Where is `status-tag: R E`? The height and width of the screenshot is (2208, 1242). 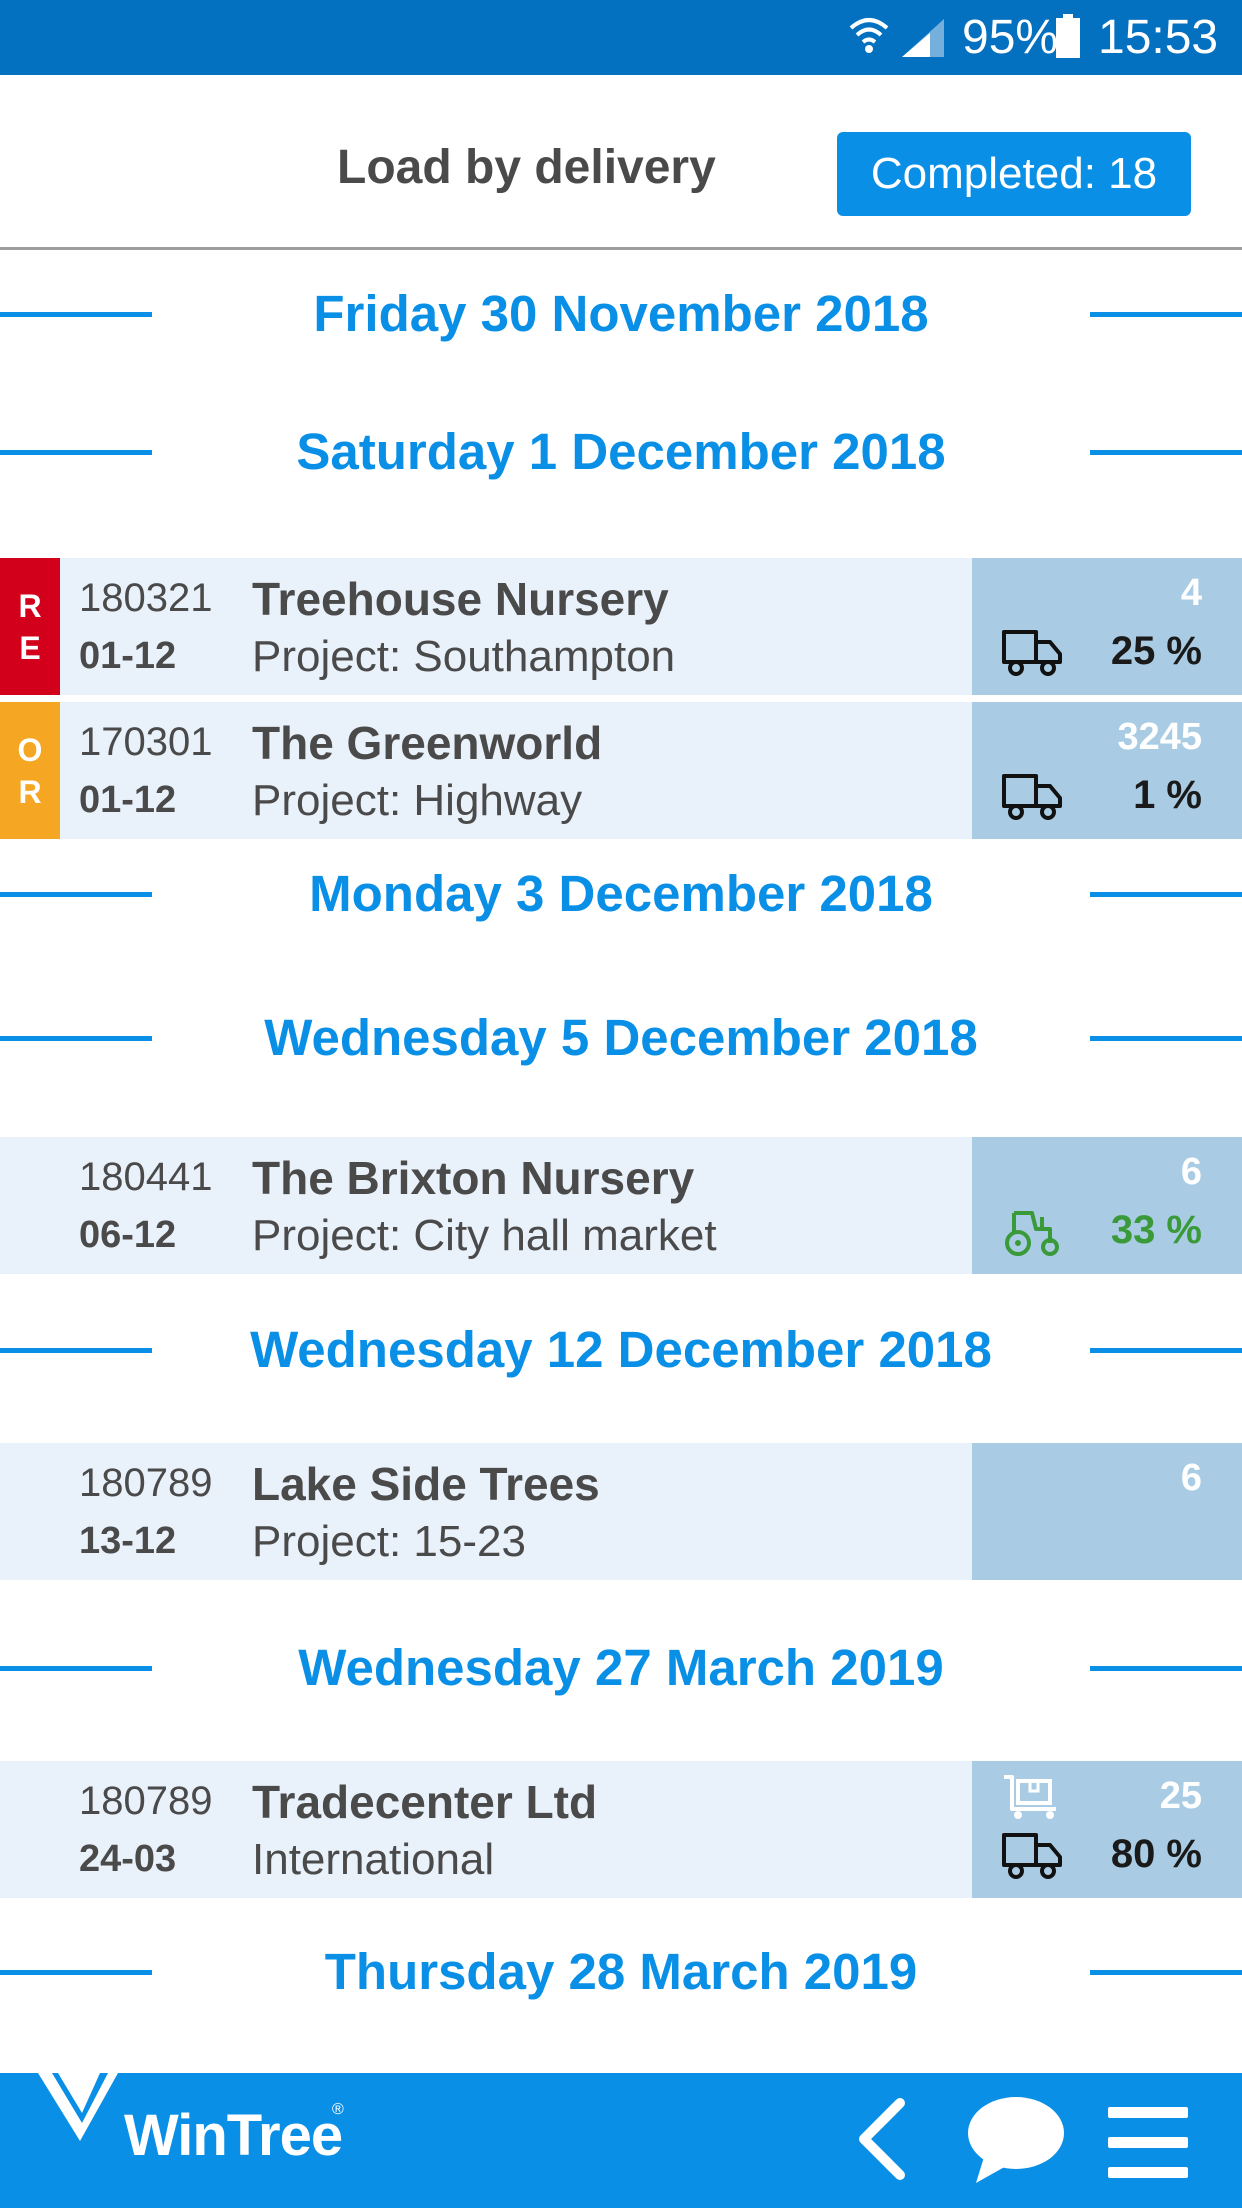 status-tag: R E is located at coordinates (30, 626).